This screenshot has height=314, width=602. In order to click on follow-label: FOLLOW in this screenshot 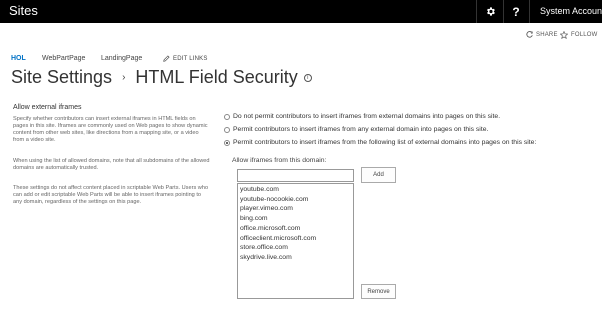, I will do `click(584, 35)`.